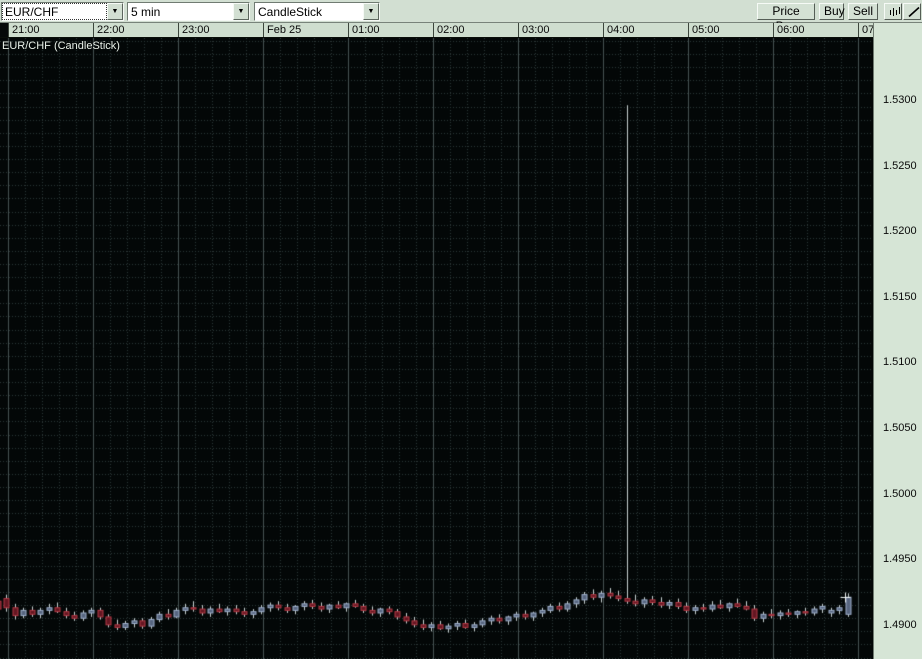  I want to click on candlestick-bars-icon-button, so click(893, 11).